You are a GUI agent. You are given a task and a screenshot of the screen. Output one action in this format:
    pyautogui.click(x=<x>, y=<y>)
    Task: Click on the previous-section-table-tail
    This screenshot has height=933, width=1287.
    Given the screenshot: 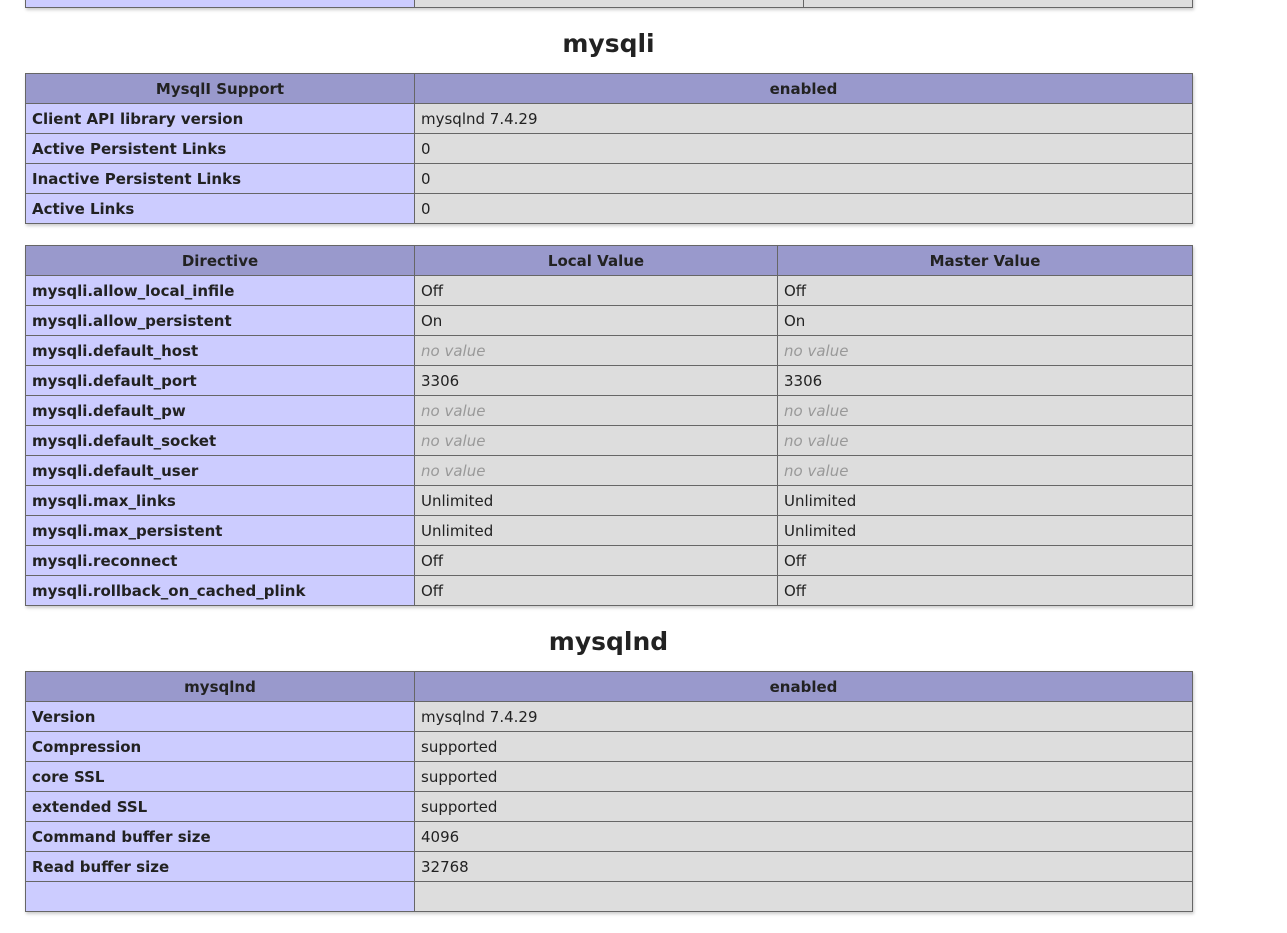 What is the action you would take?
    pyautogui.click(x=609, y=4)
    